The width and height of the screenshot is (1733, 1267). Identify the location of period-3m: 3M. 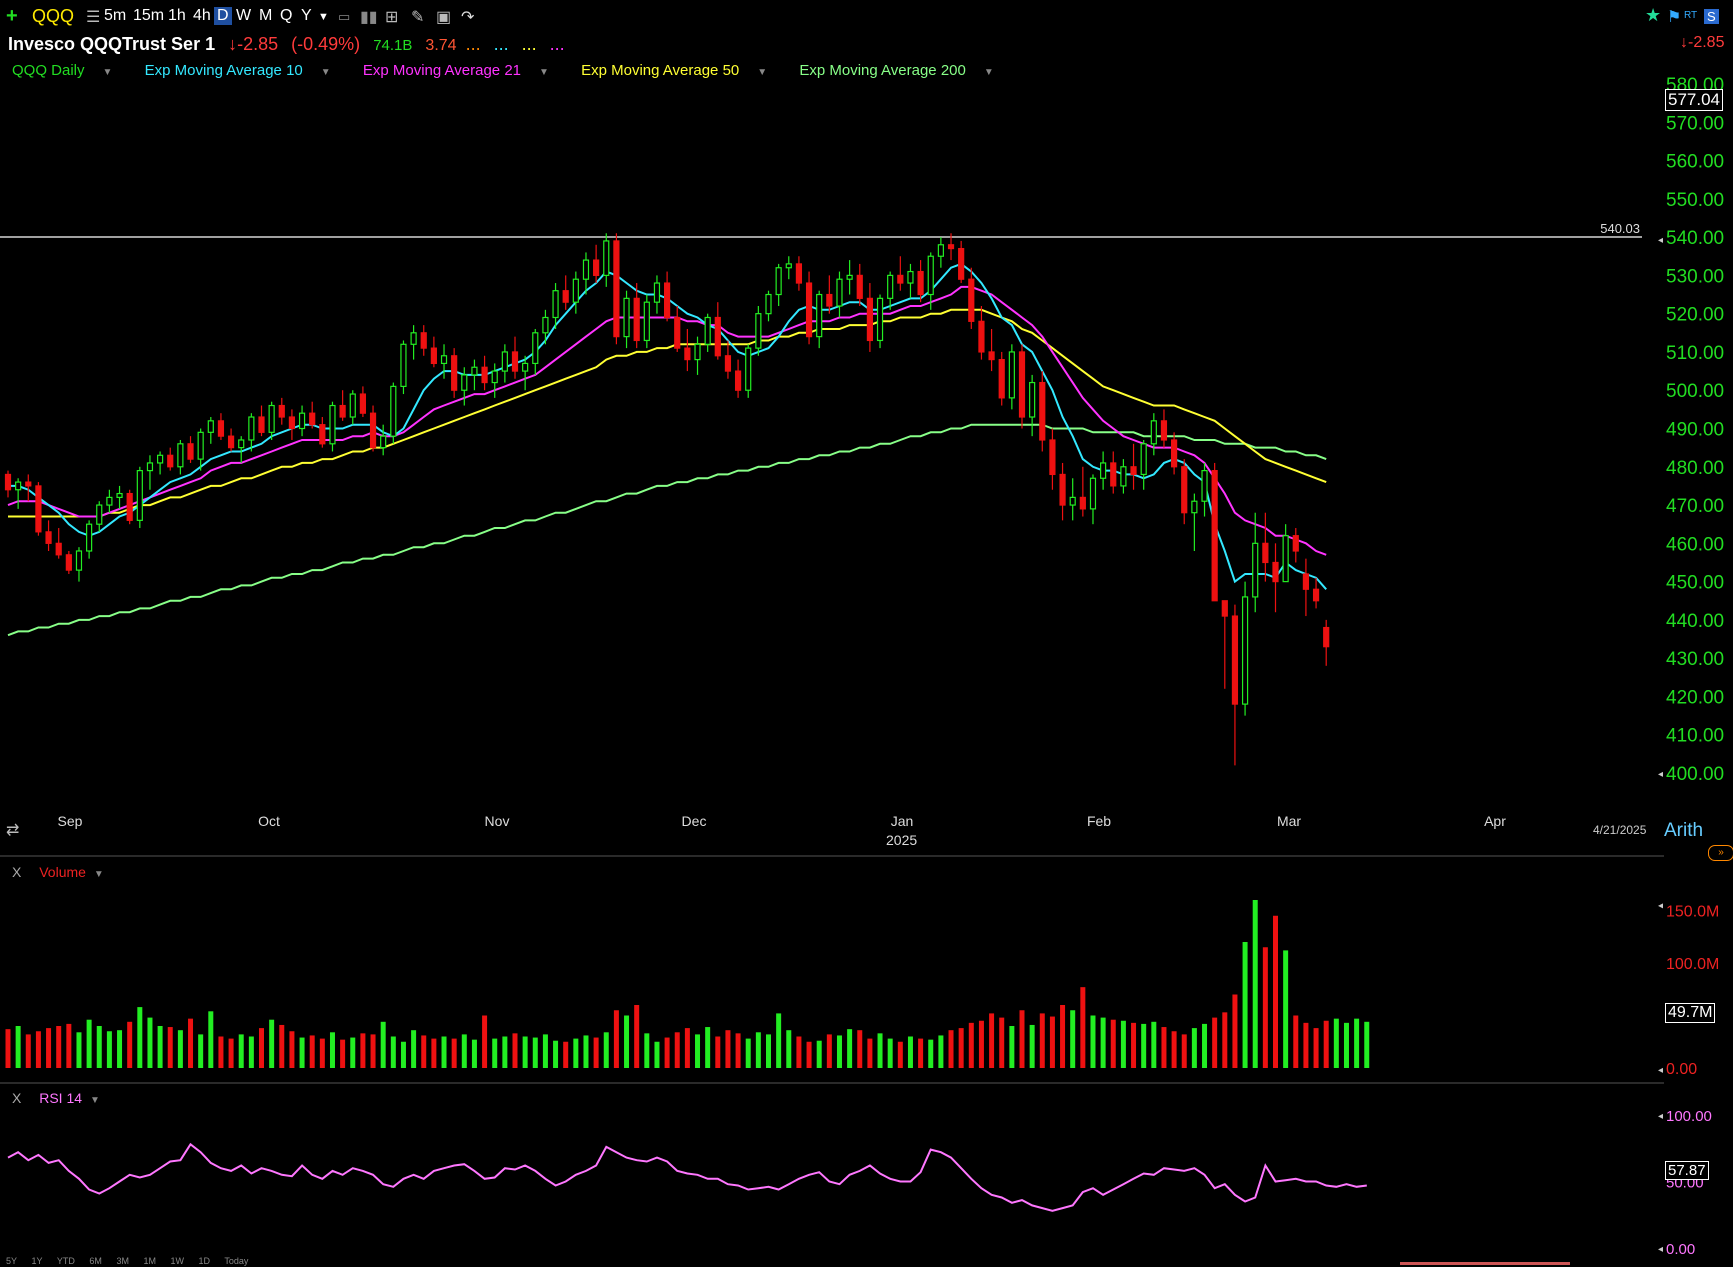
(122, 1261).